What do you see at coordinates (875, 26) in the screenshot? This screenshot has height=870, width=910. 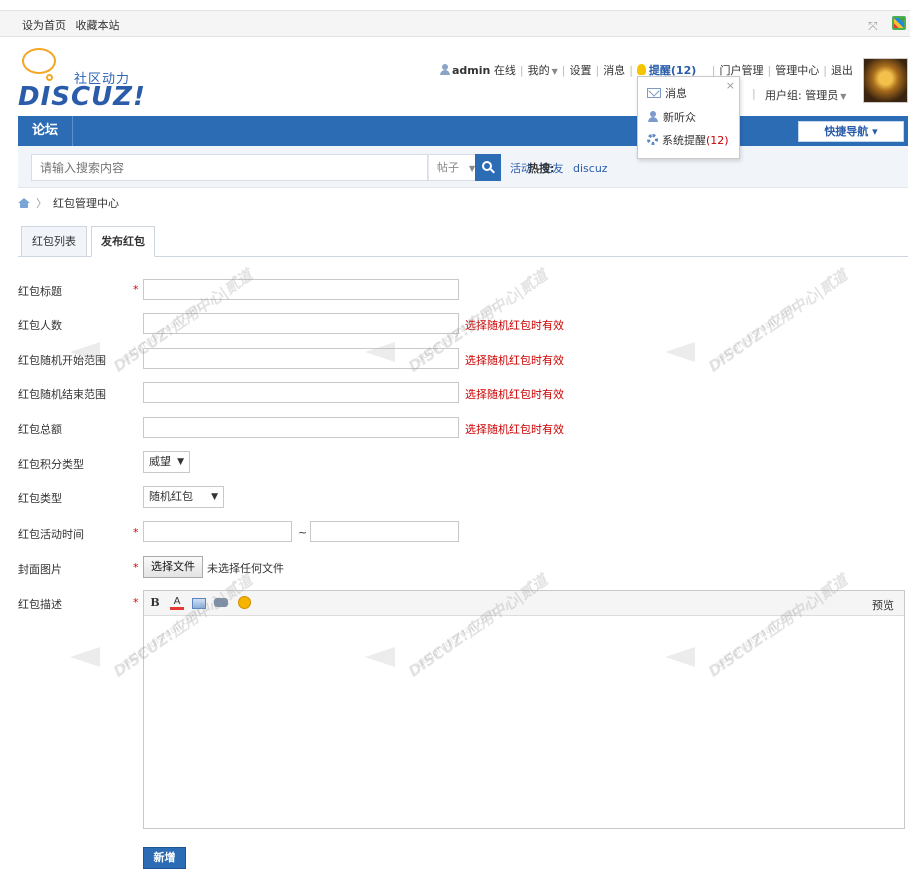 I see `fullscreen-icon: ⤧` at bounding box center [875, 26].